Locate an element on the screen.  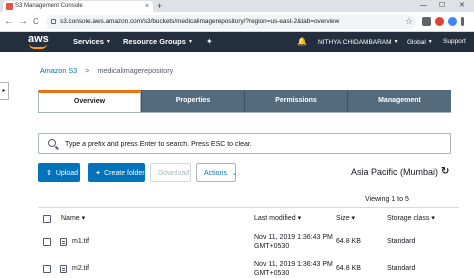
menu-kebab-icon is located at coordinates (462, 21).